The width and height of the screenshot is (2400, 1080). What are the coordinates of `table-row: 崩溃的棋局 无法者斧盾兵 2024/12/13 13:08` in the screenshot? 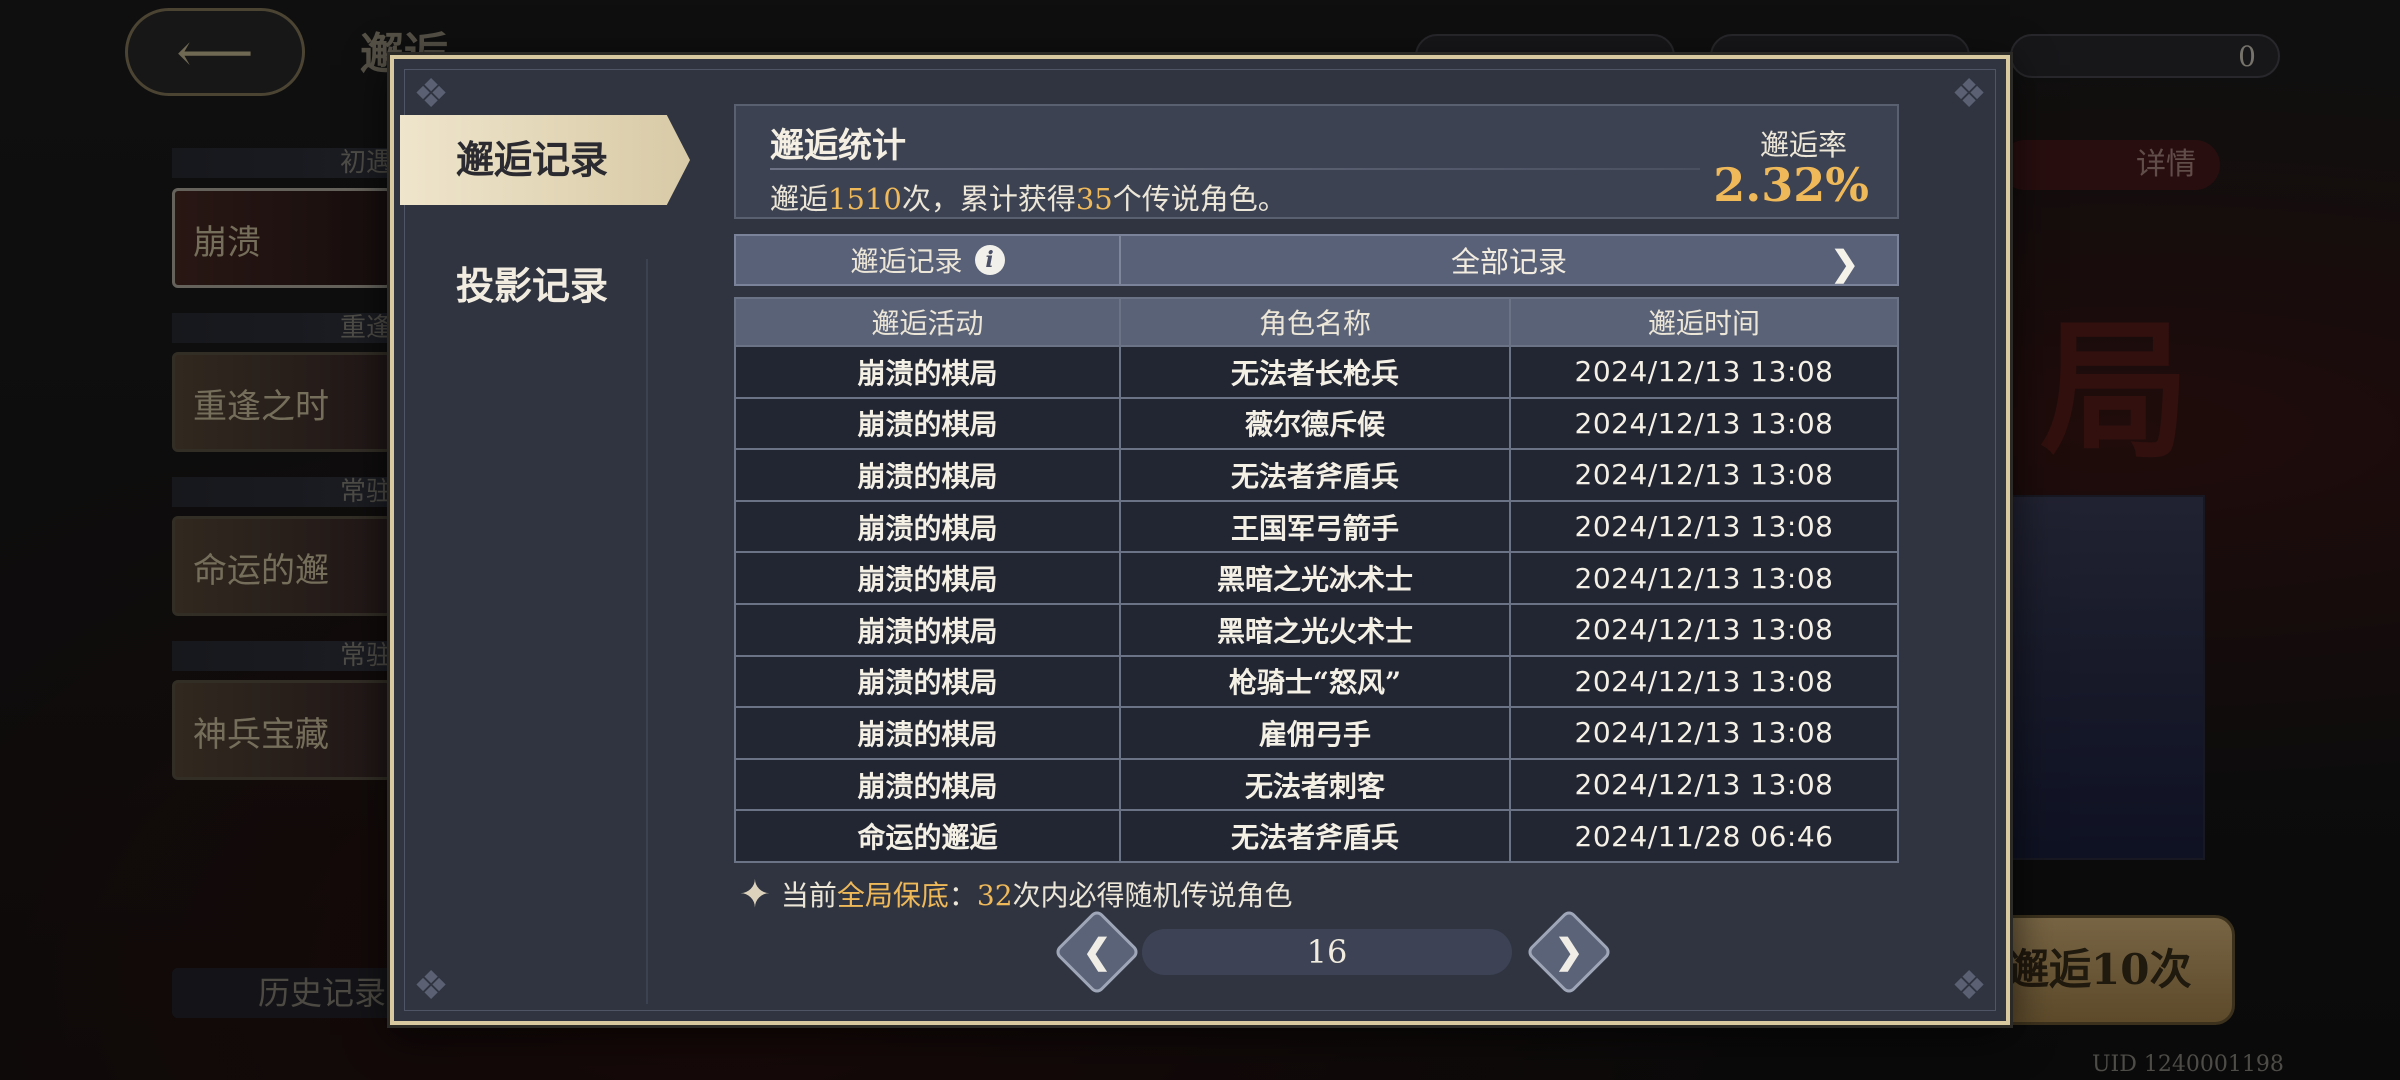 It's located at (1316, 475).